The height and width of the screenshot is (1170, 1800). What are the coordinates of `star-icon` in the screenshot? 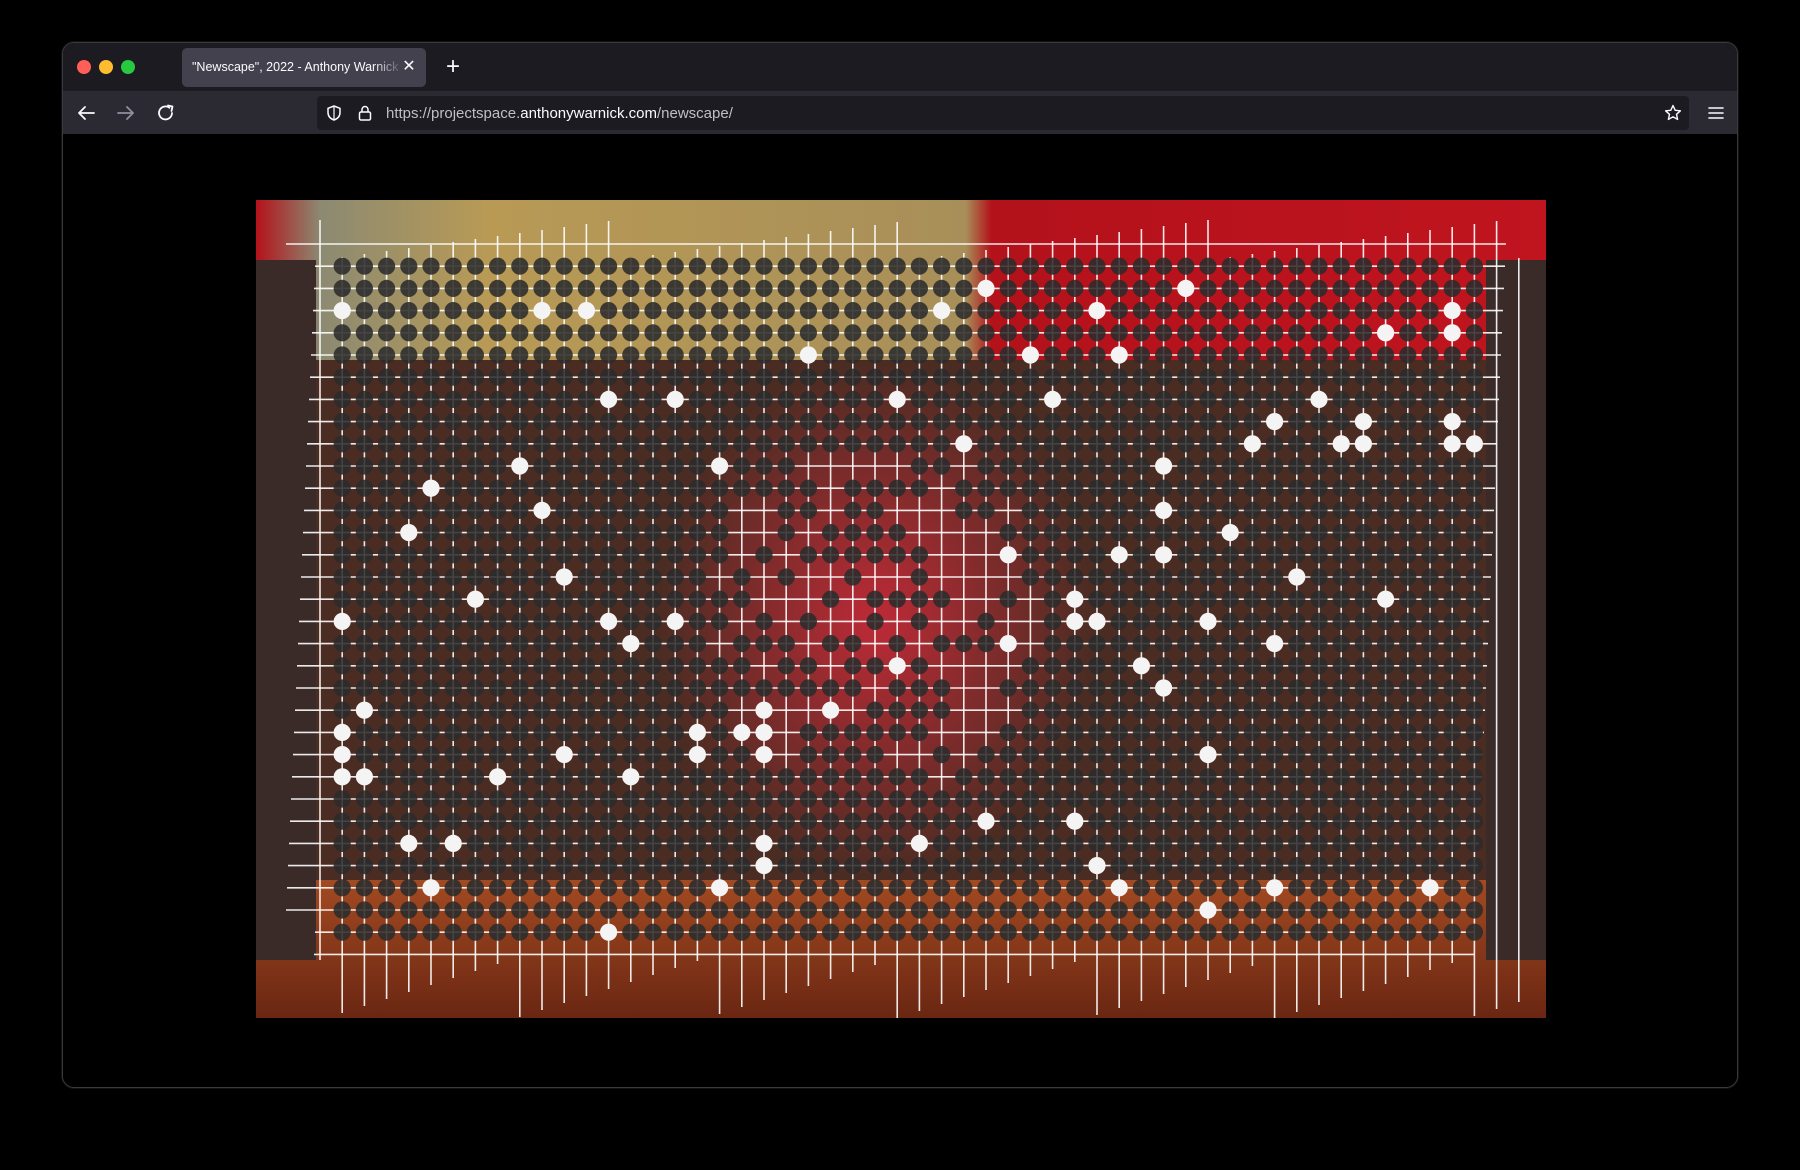 It's located at (1673, 113).